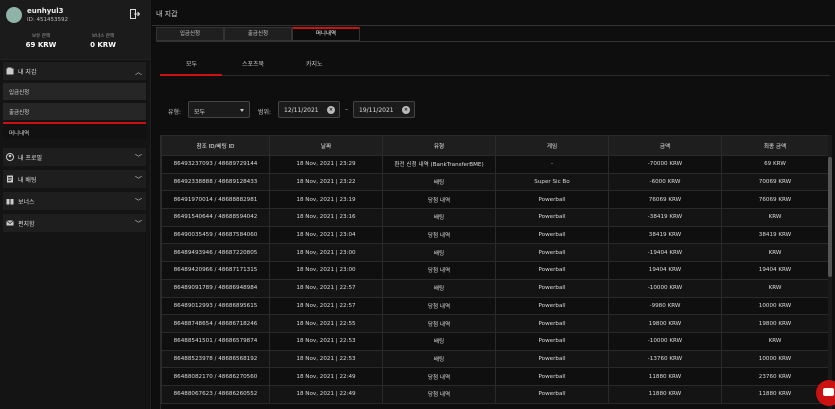 Image resolution: width=835 pixels, height=409 pixels. What do you see at coordinates (326, 394) in the screenshot?
I see `table-cell: 18 Nov, 2021 | 22:49` at bounding box center [326, 394].